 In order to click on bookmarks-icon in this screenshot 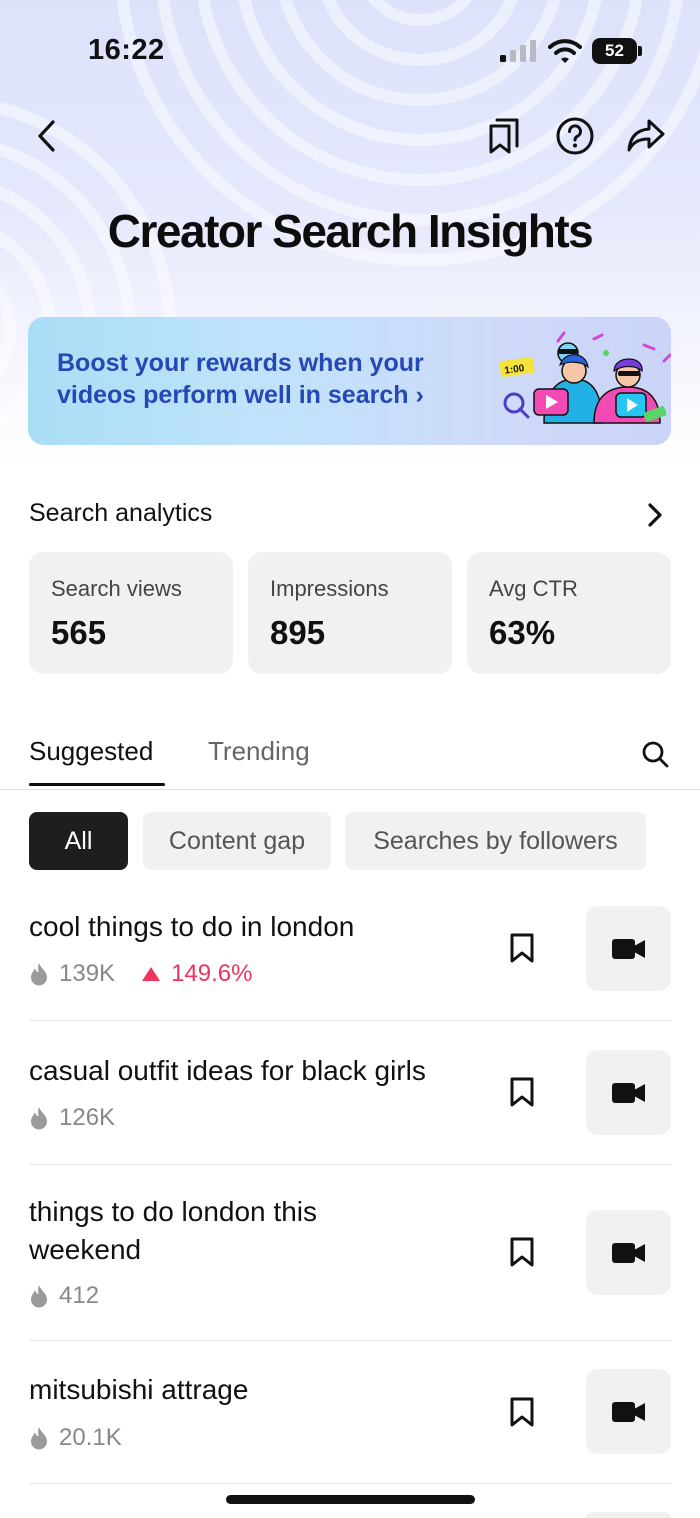, I will do `click(504, 136)`.